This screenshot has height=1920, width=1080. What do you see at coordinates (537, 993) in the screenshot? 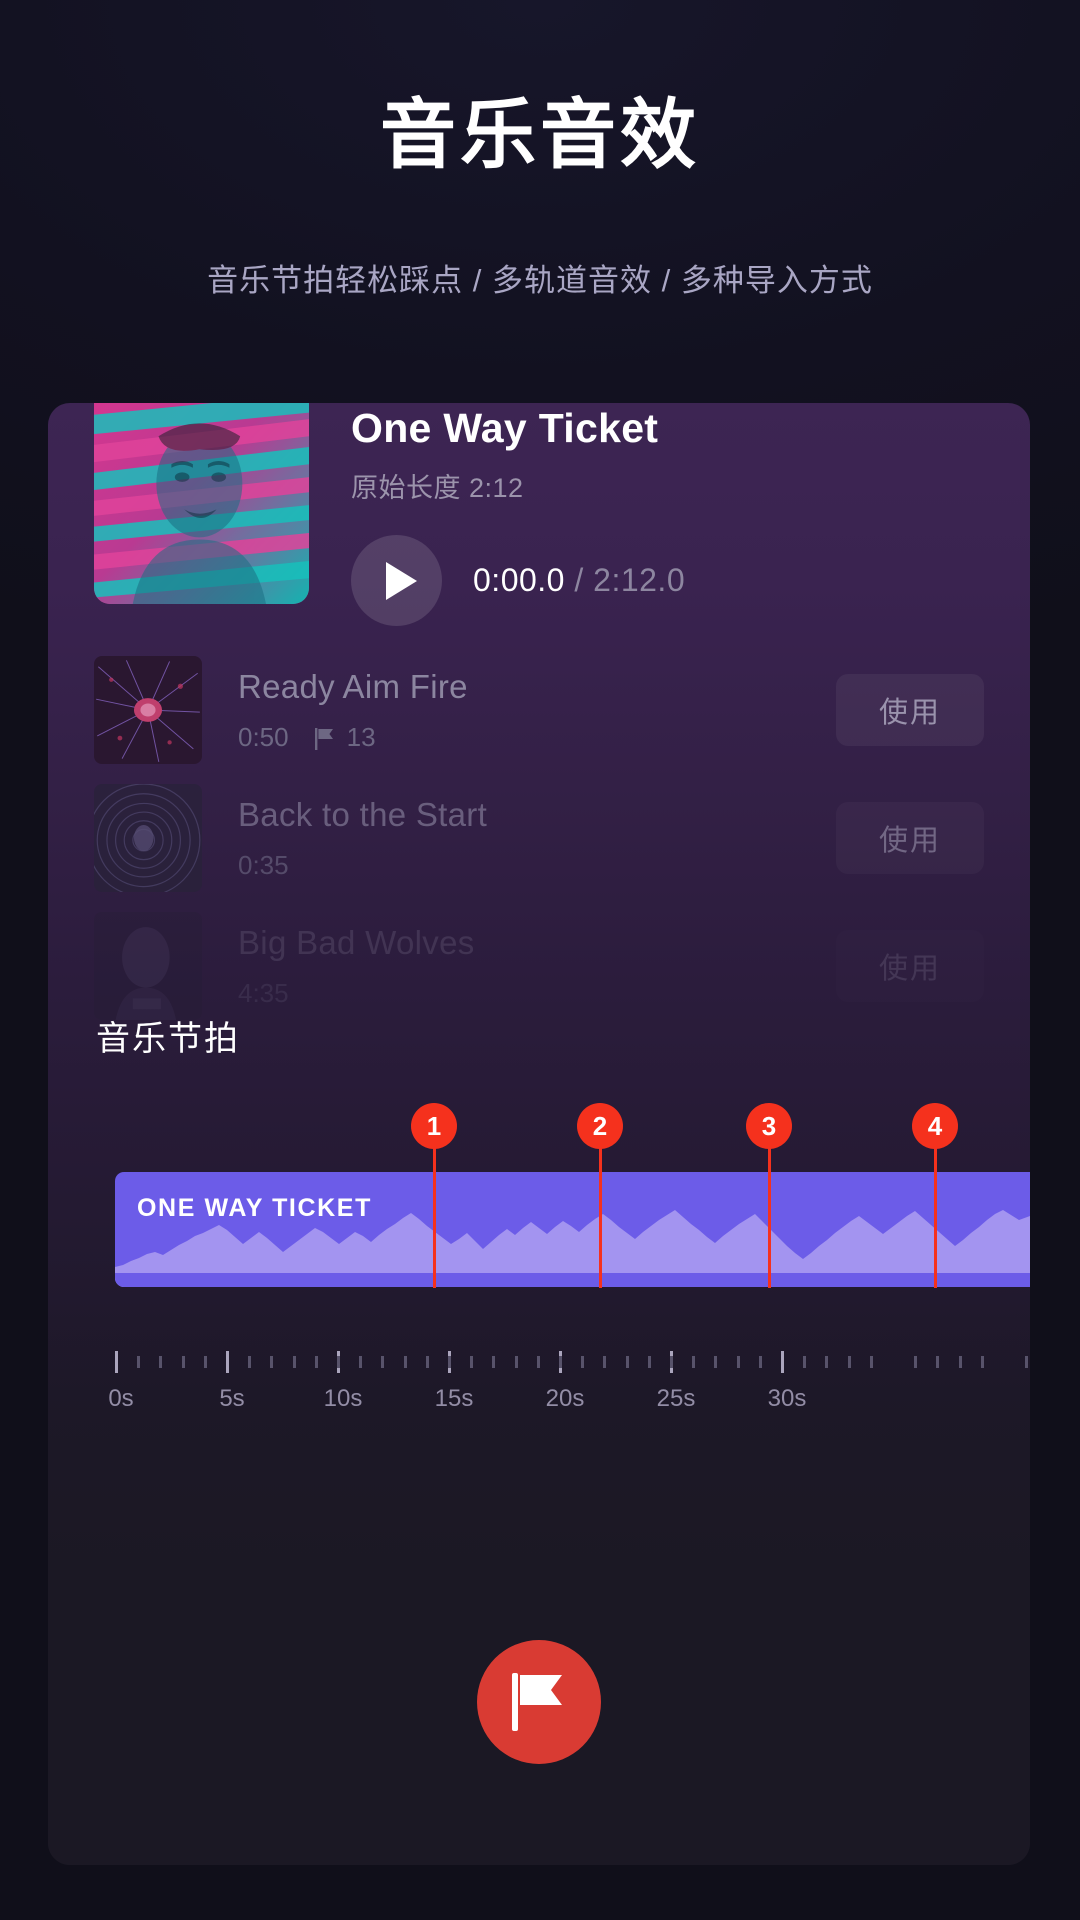
I see `track-sub: 4:35` at bounding box center [537, 993].